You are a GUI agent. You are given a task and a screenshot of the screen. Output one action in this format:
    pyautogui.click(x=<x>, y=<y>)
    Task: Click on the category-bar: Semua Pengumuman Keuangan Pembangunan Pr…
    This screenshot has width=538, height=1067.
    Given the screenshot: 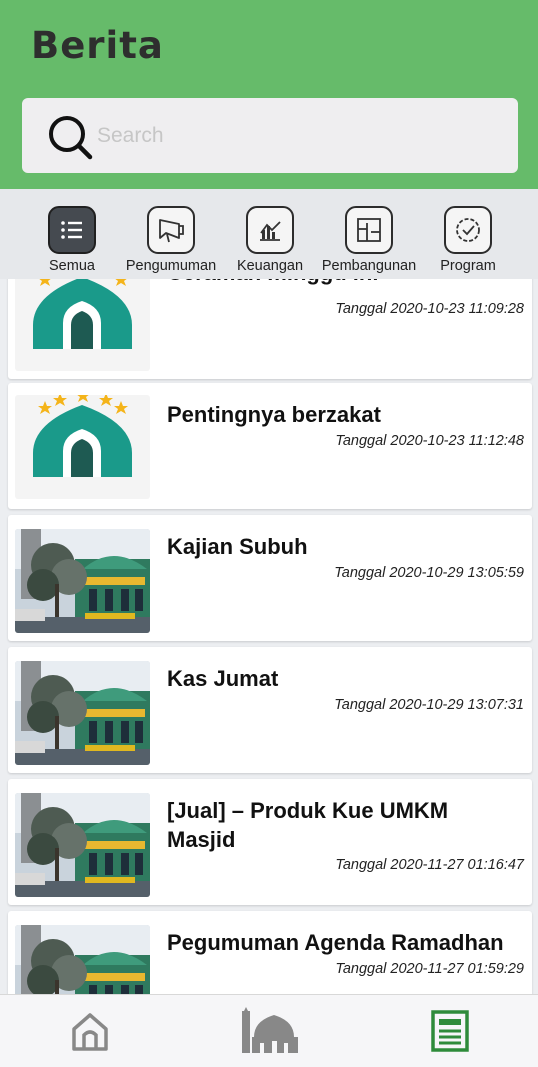 What is the action you would take?
    pyautogui.click(x=269, y=234)
    